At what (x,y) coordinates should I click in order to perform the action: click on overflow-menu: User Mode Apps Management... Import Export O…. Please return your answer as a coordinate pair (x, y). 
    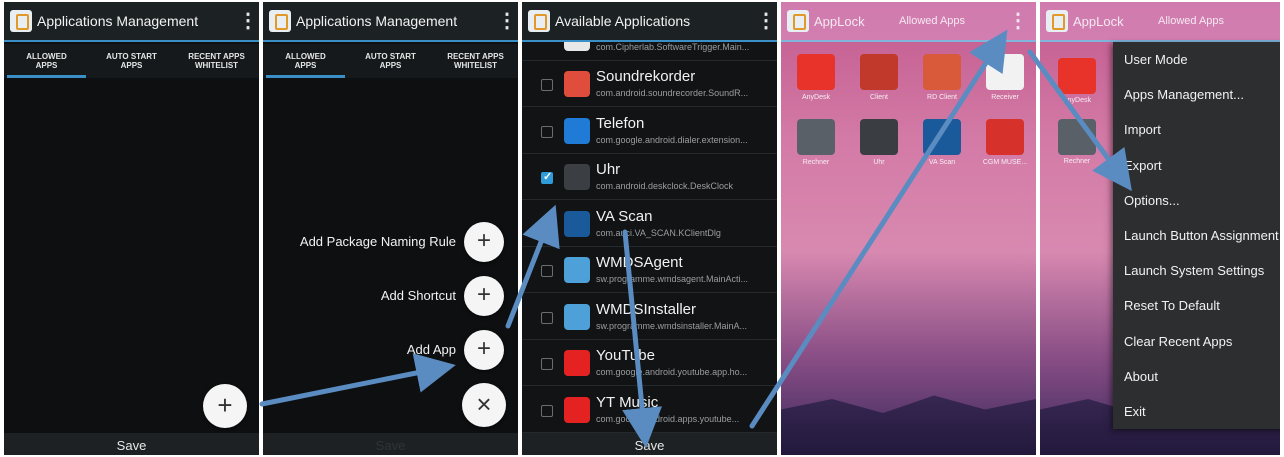
    Looking at the image, I should click on (1196, 235).